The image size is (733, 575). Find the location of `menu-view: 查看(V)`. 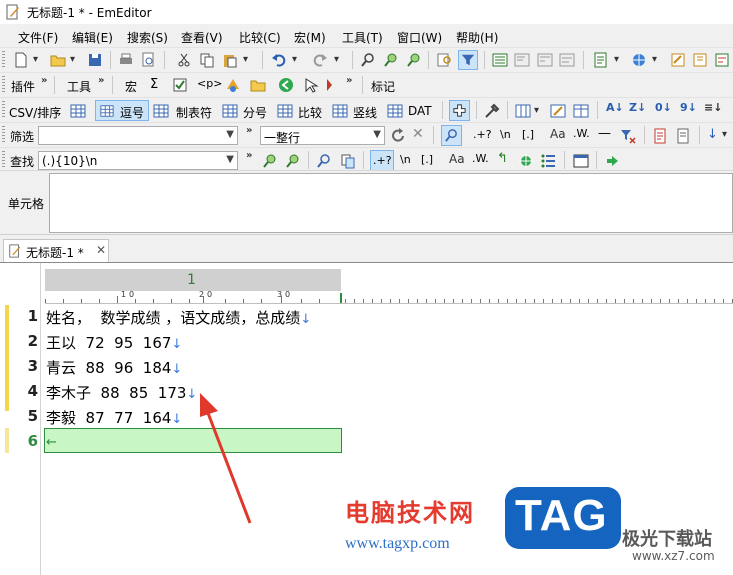

menu-view: 查看(V) is located at coordinates (202, 37).